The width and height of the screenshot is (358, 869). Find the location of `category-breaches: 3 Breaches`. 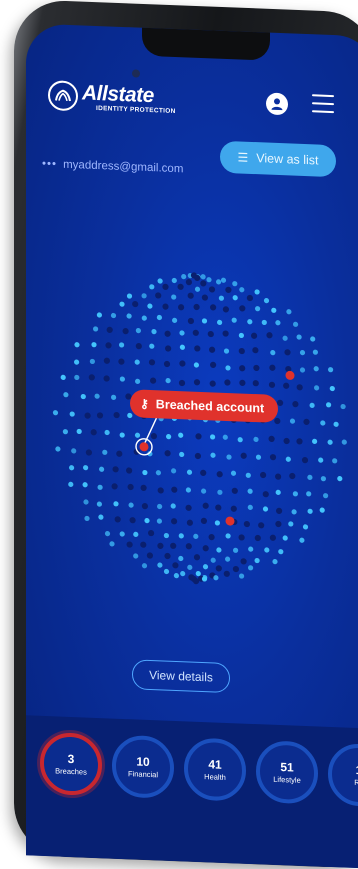

category-breaches: 3 Breaches is located at coordinates (71, 764).